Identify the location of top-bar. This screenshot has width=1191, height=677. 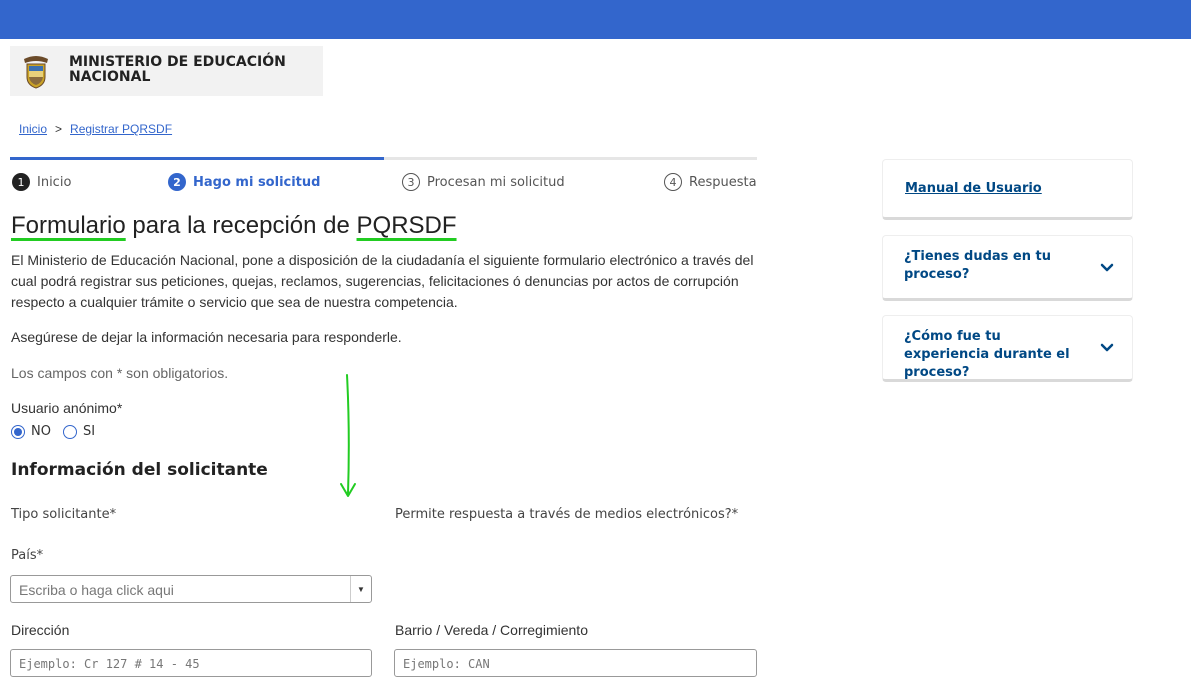
(595, 19).